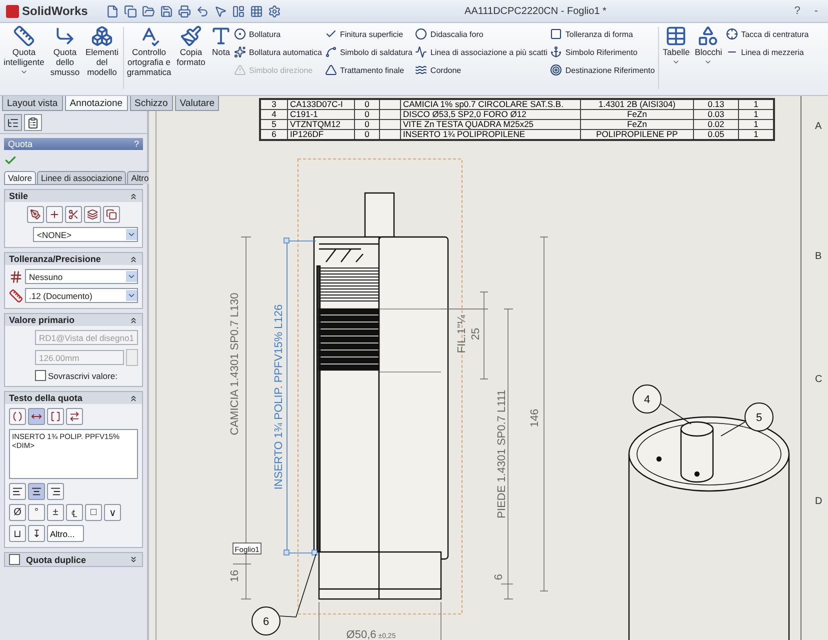 This screenshot has height=640, width=828. Describe the element at coordinates (476, 334) in the screenshot. I see `dimension-text: 25` at that location.